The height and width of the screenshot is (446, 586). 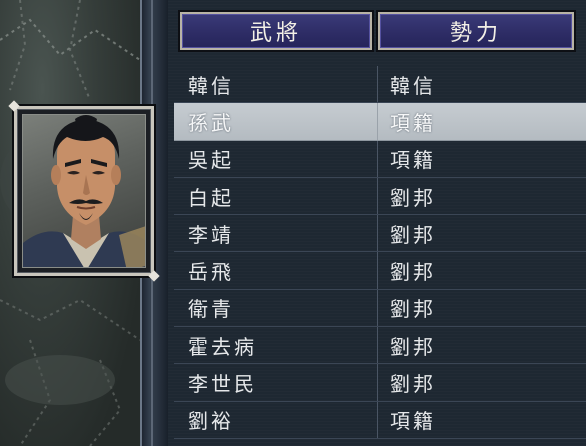 I want to click on list-row: 韓信 韓信, so click(x=380, y=85).